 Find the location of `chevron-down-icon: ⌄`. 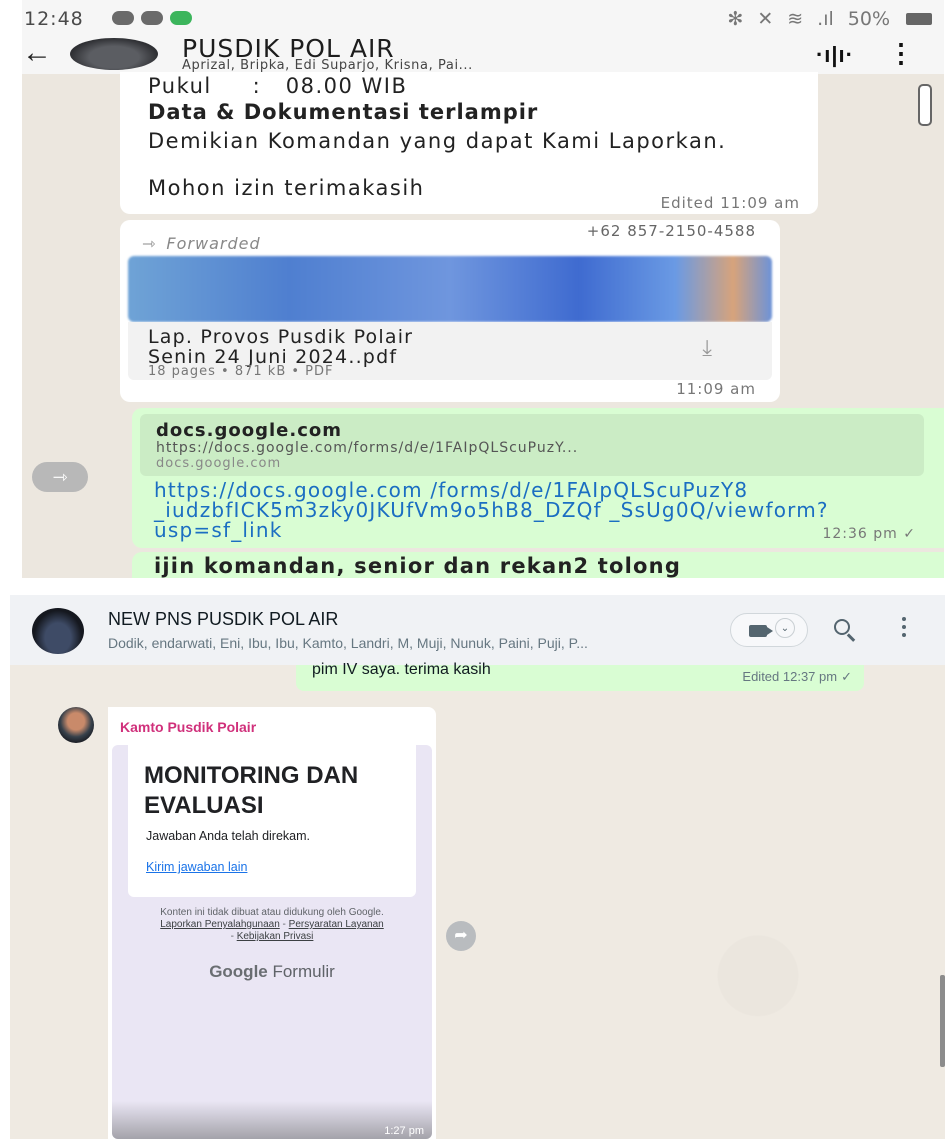

chevron-down-icon: ⌄ is located at coordinates (785, 628).